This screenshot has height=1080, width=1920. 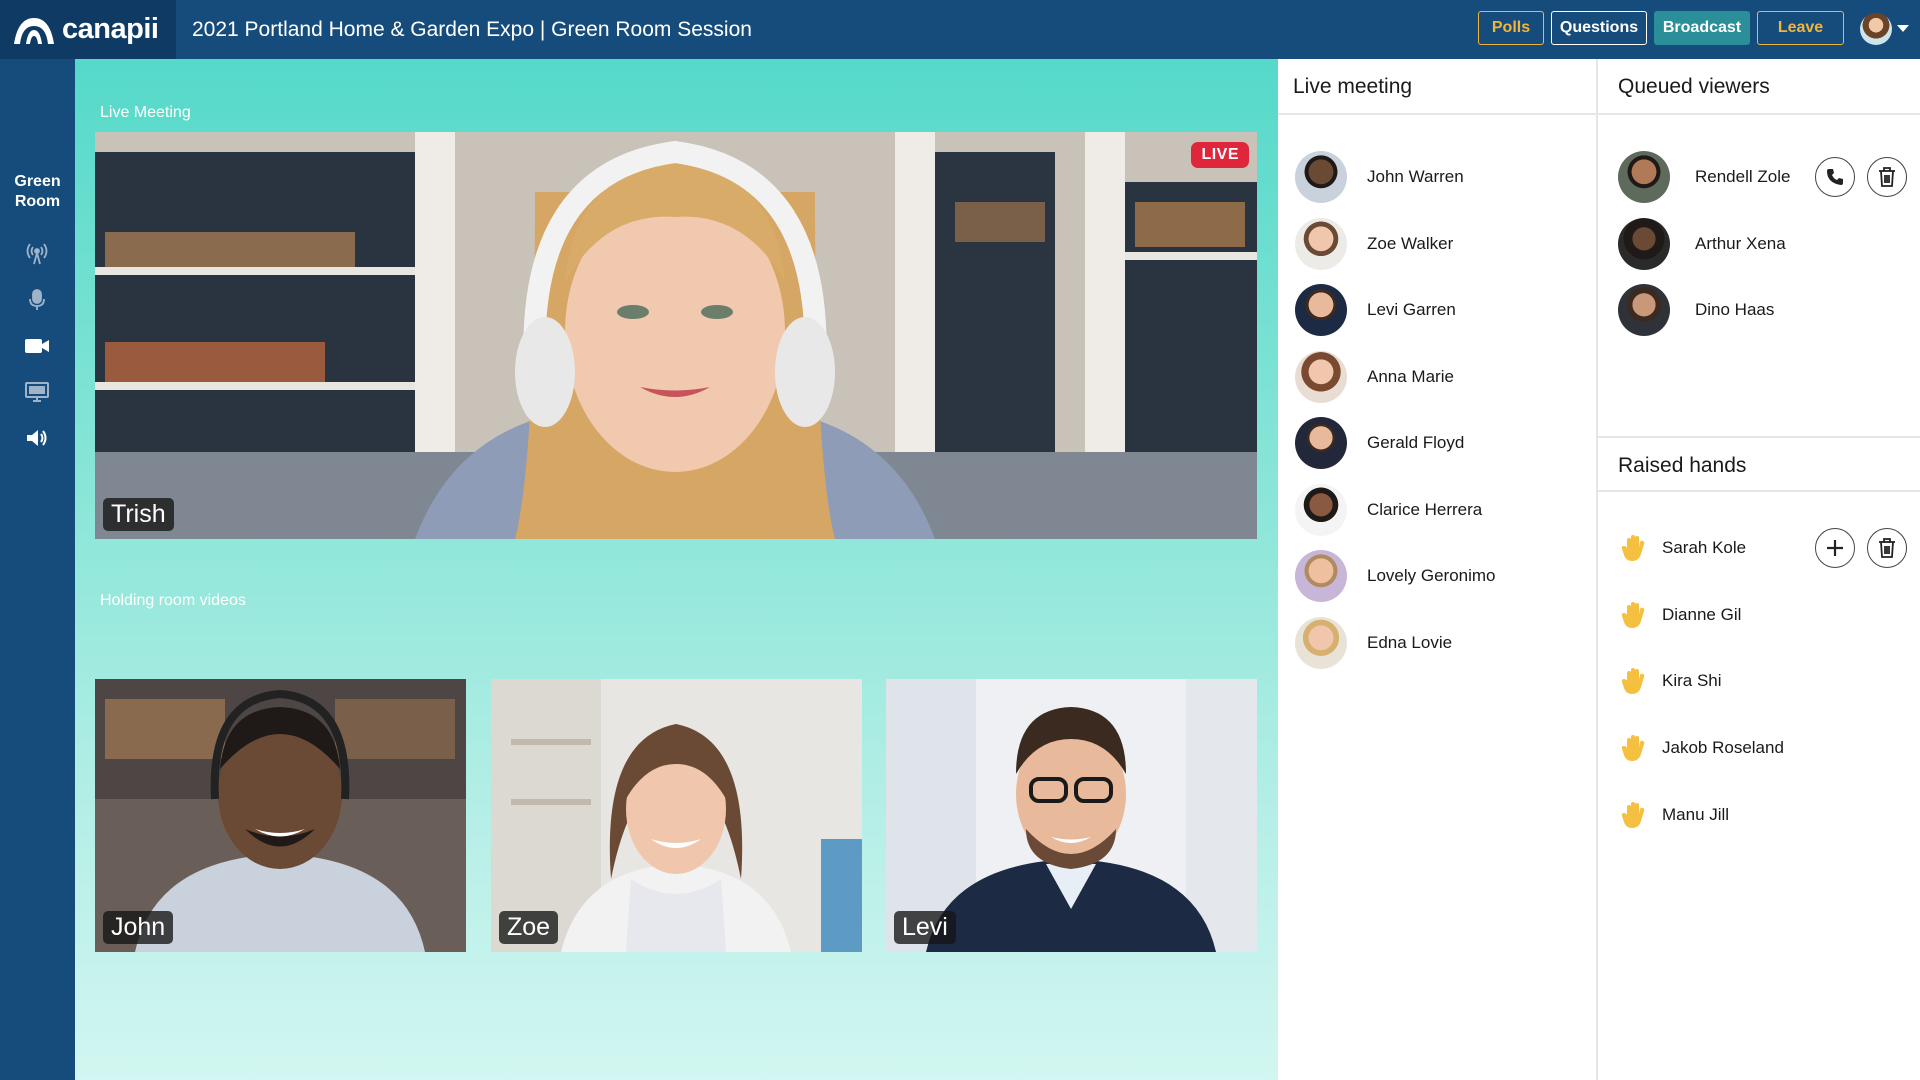 I want to click on list-item: Clarice Herrera, so click(x=1388, y=510).